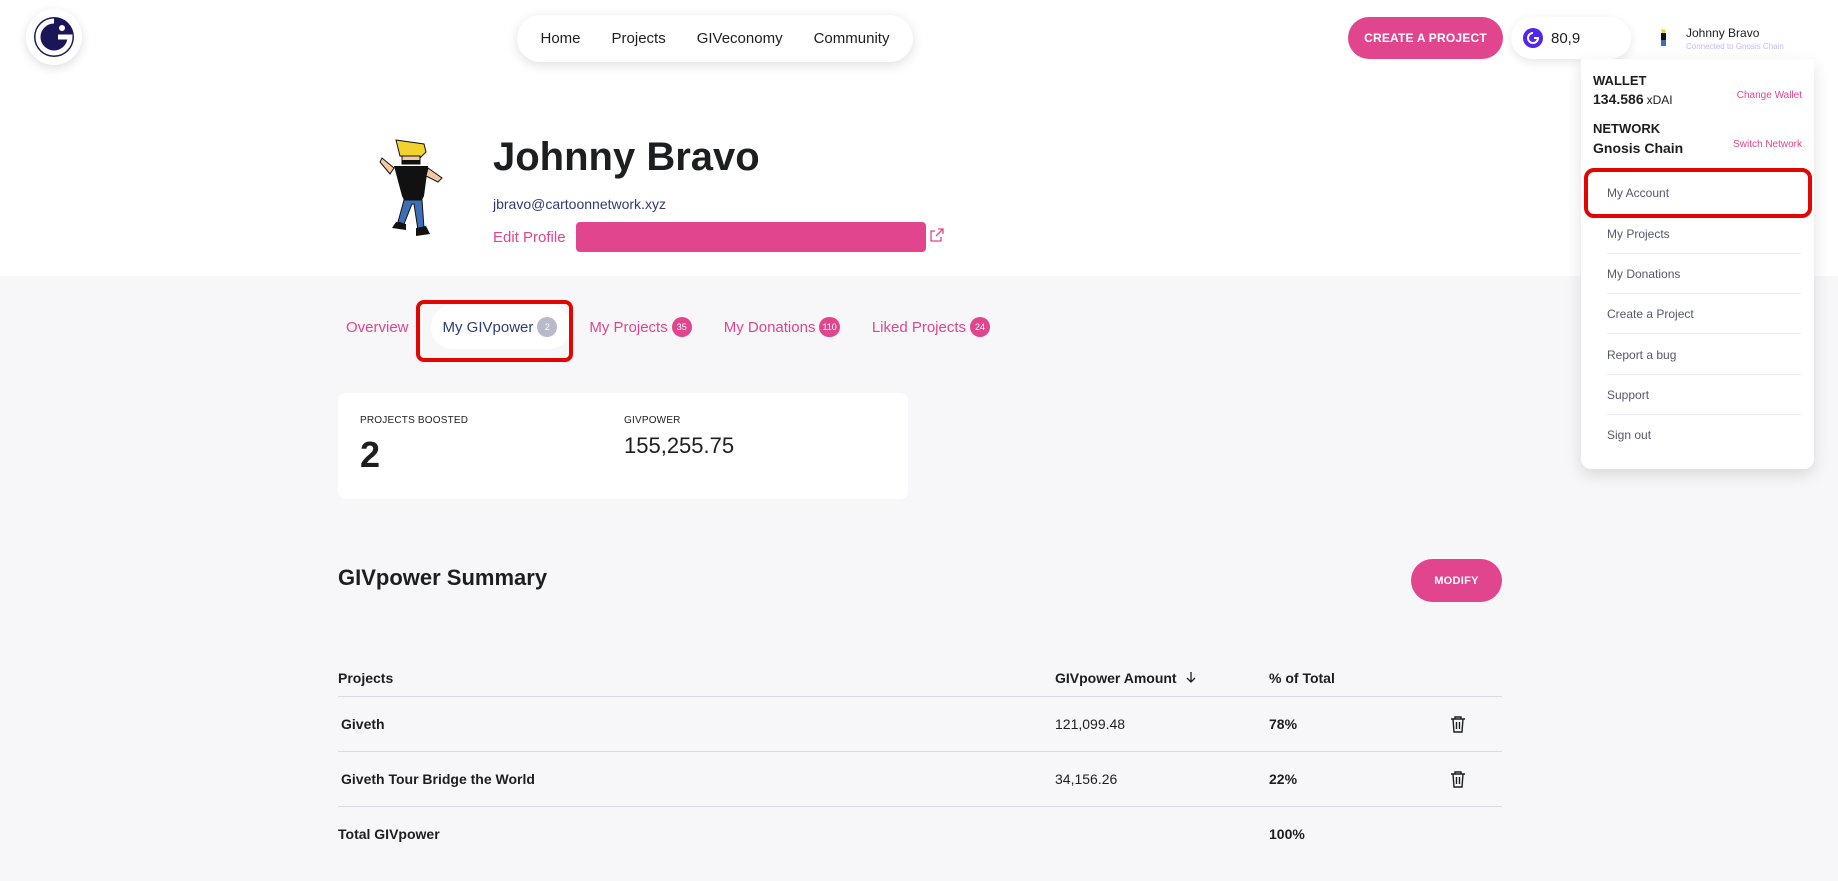 The image size is (1838, 881). Describe the element at coordinates (1533, 38) in the screenshot. I see `giv-coin-icon` at that location.